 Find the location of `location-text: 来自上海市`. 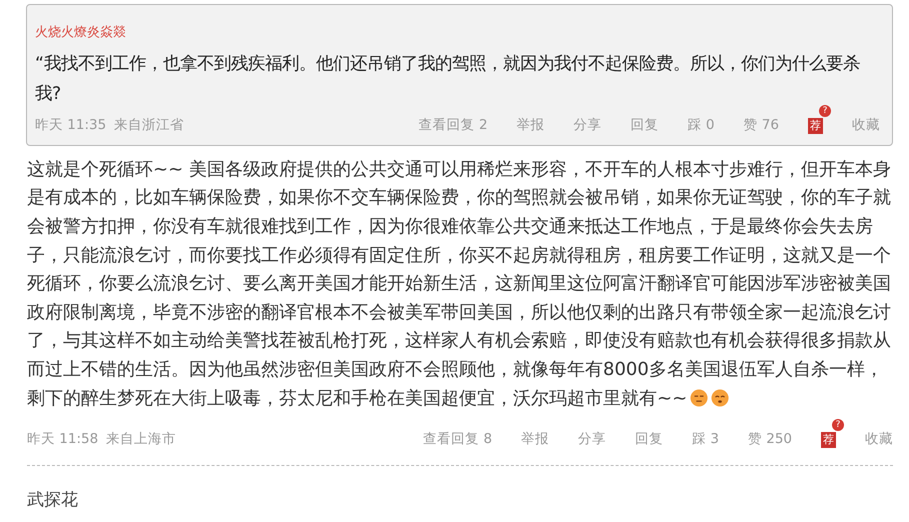

location-text: 来自上海市 is located at coordinates (141, 440).